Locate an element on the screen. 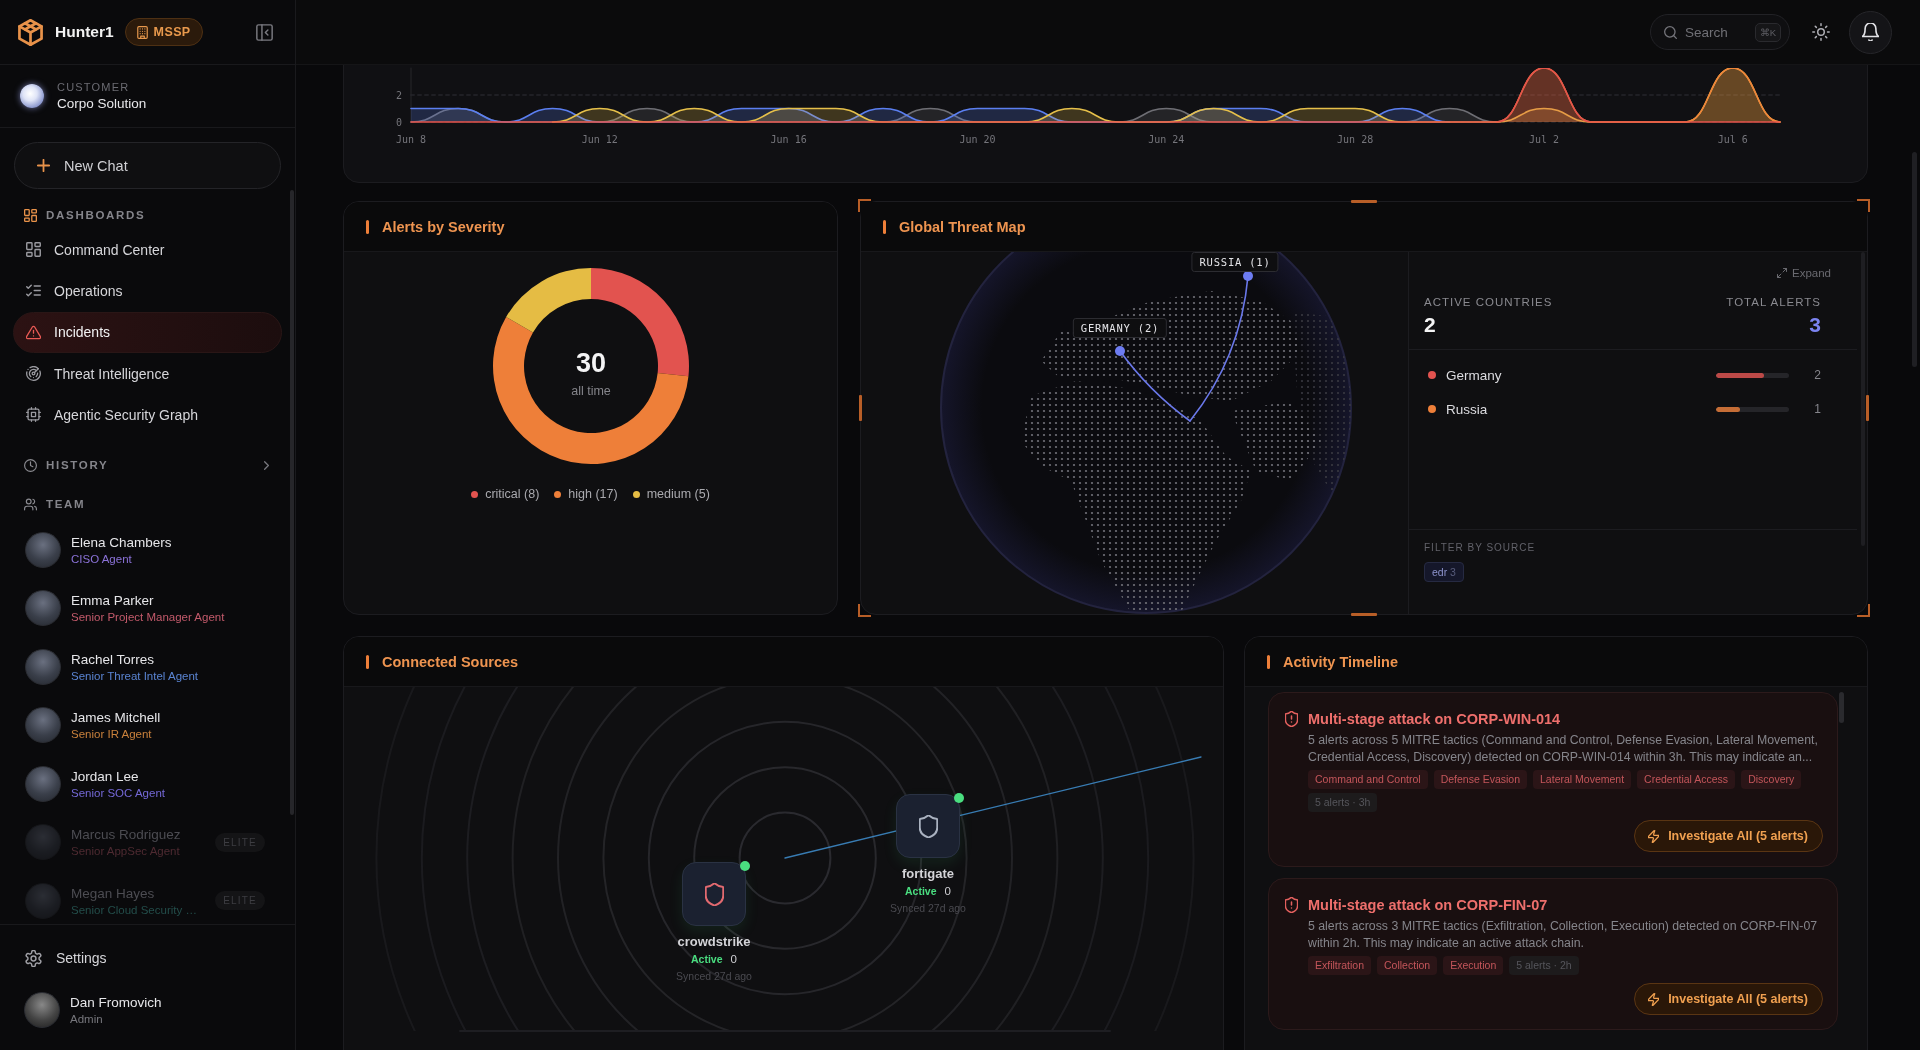 The image size is (1920, 1050). nav-item: Threat Intelligence is located at coordinates (147, 373).